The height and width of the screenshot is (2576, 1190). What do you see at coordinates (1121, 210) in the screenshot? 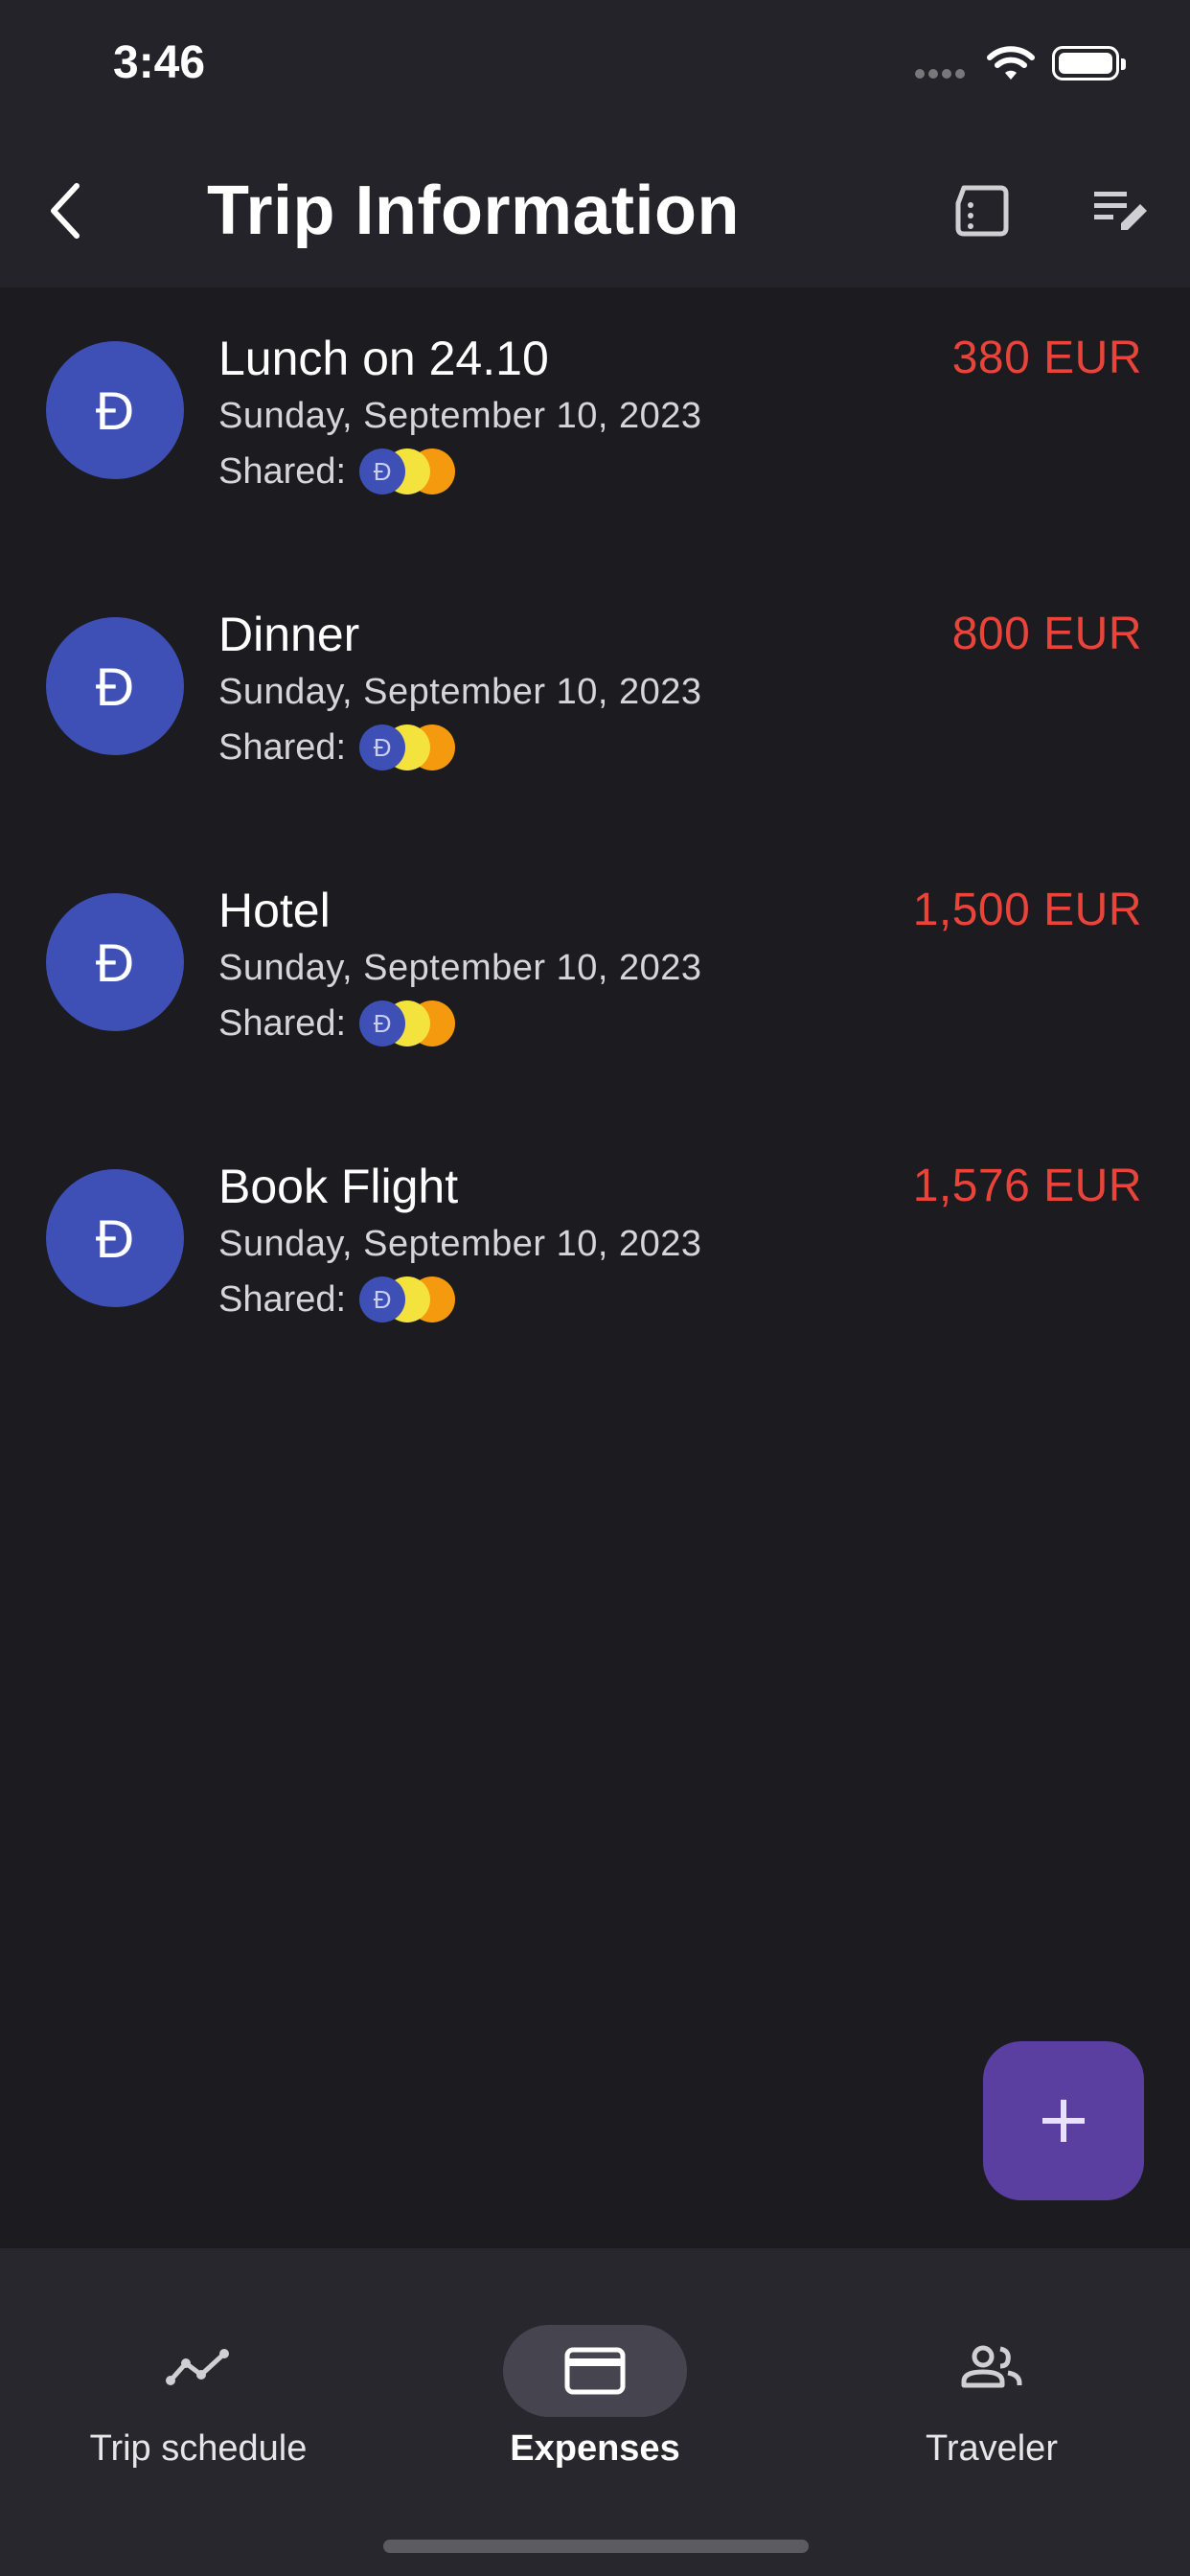
I see `edit-list-icon` at bounding box center [1121, 210].